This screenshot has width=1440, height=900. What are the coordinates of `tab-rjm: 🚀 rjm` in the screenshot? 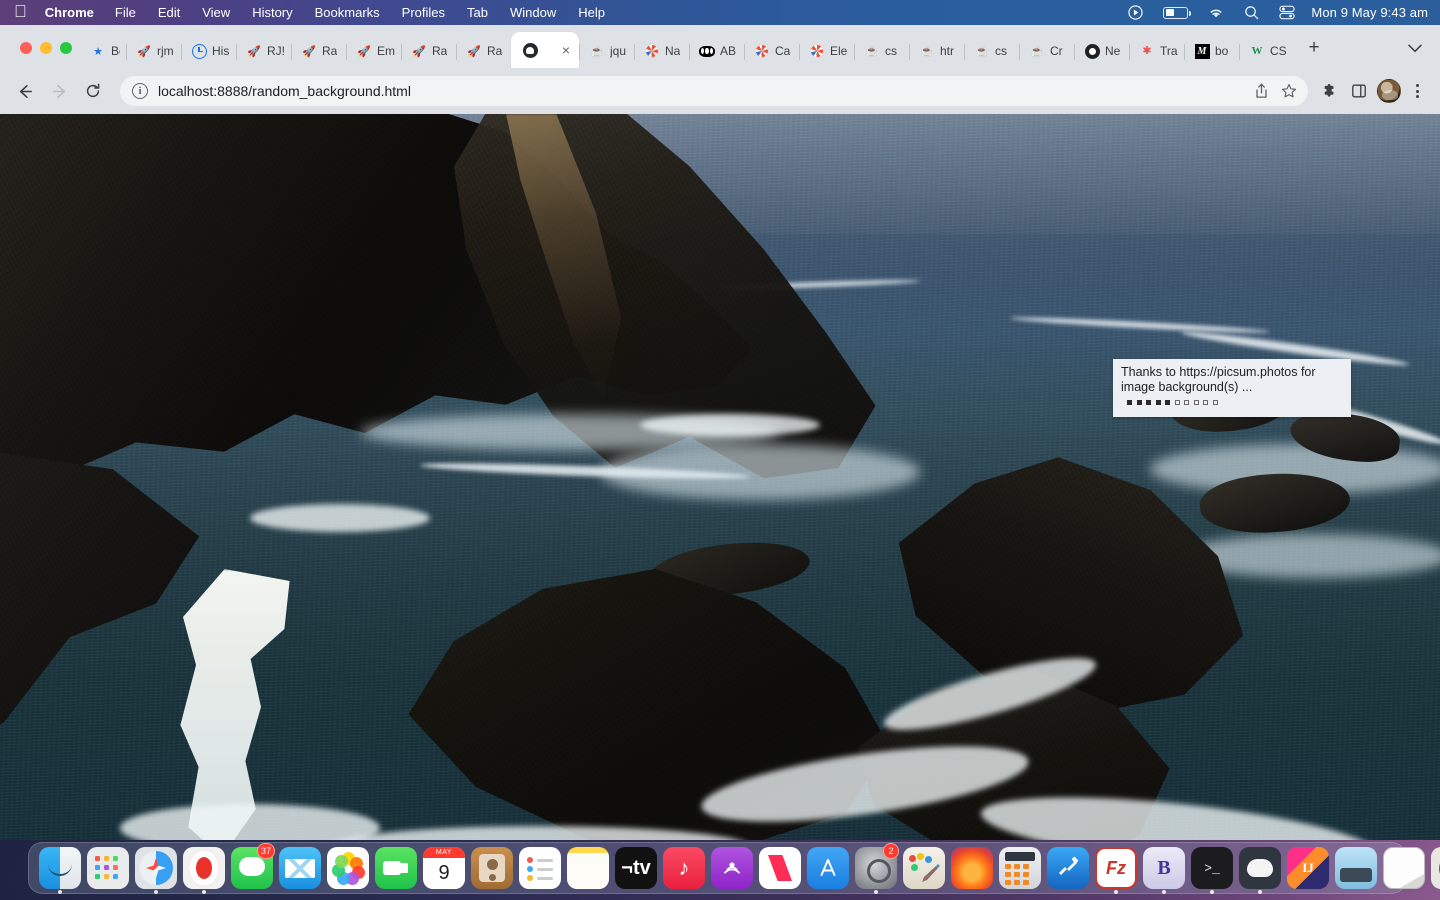 It's located at (153, 51).